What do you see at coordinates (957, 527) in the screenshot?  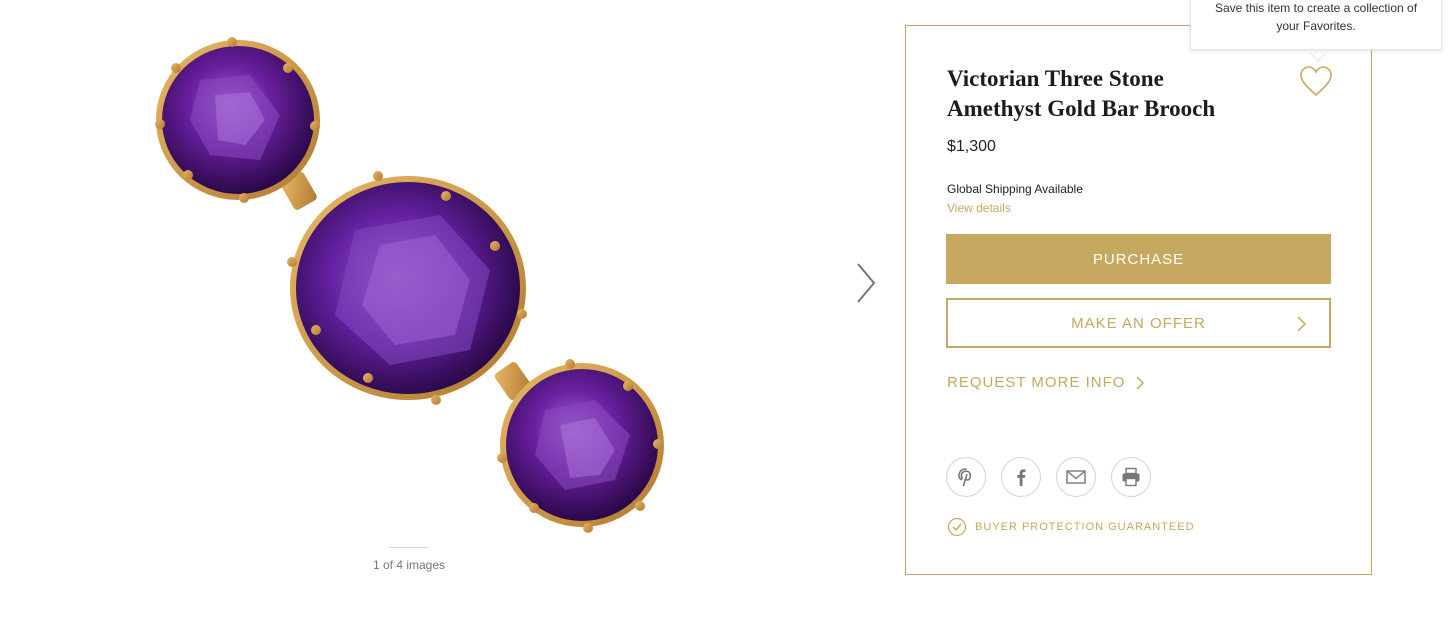 I see `check-circle-icon` at bounding box center [957, 527].